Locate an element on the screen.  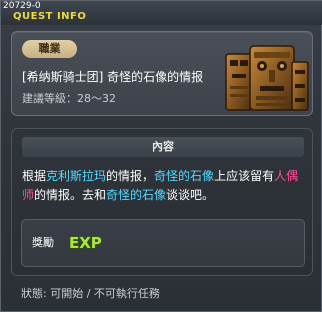
desc-text: 谈谈吧。 is located at coordinates (190, 195).